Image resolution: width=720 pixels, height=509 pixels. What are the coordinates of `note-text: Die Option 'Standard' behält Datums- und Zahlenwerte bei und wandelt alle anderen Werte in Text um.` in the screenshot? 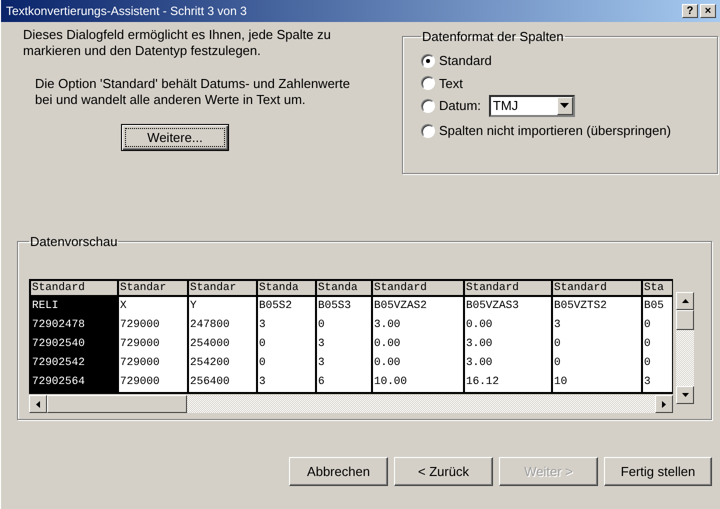 It's located at (193, 92).